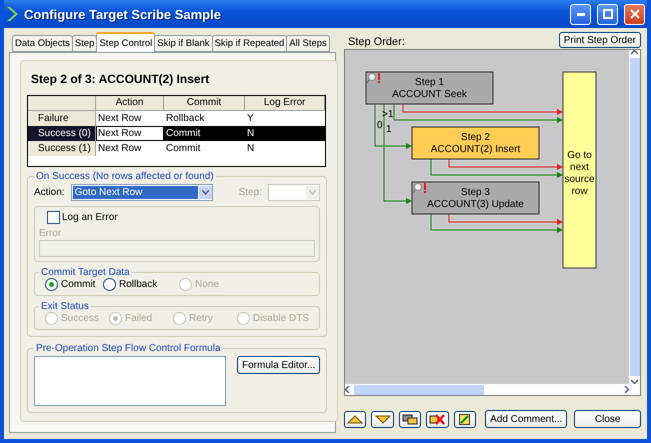  I want to click on column-header: Commit, so click(204, 103).